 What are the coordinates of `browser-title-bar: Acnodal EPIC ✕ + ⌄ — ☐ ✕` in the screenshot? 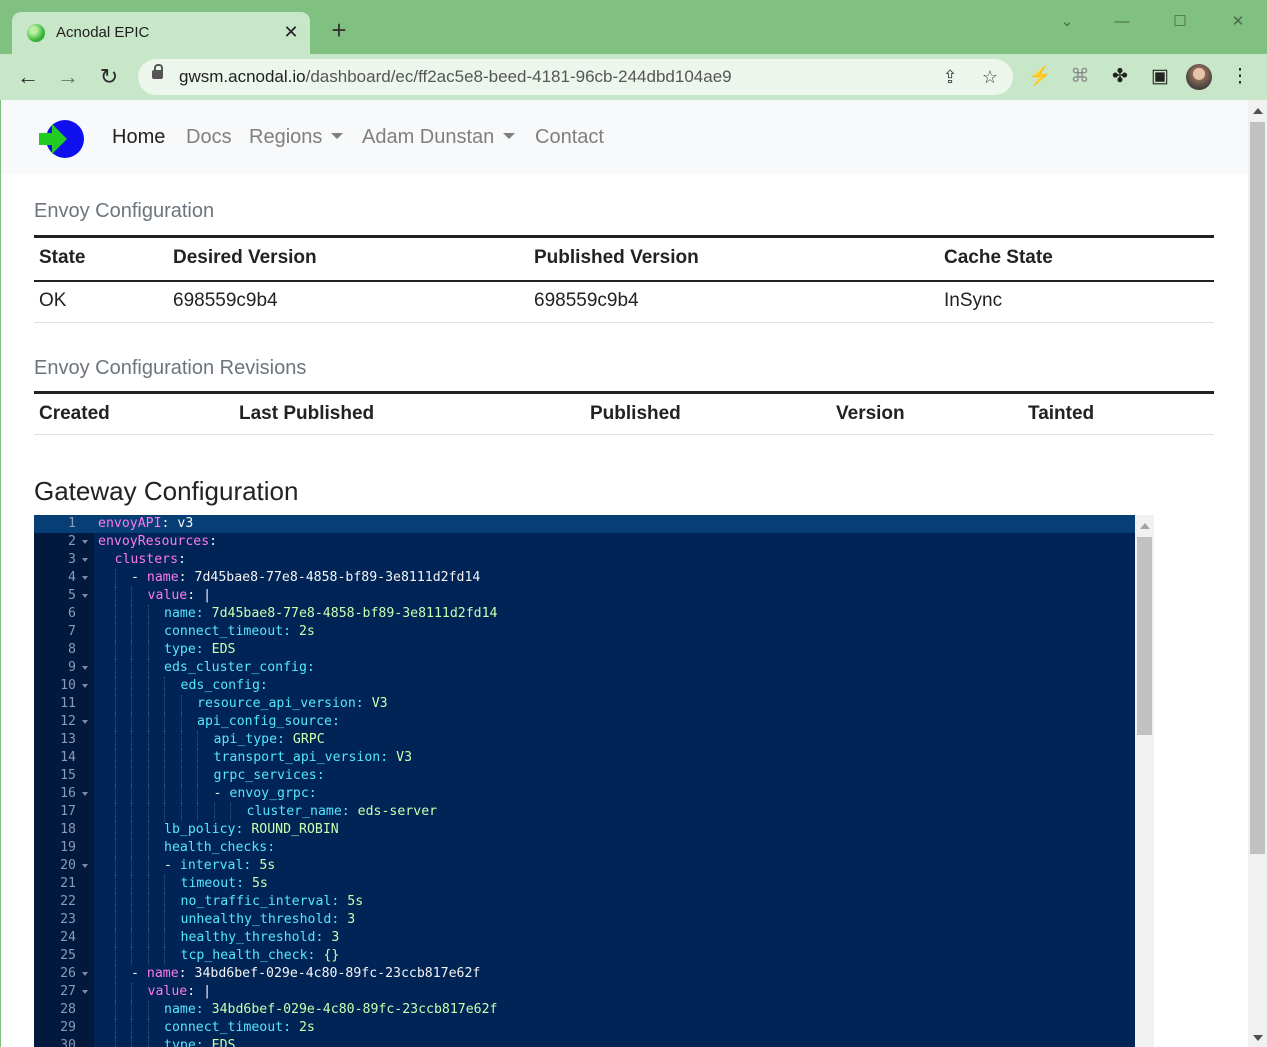 It's located at (633, 27).